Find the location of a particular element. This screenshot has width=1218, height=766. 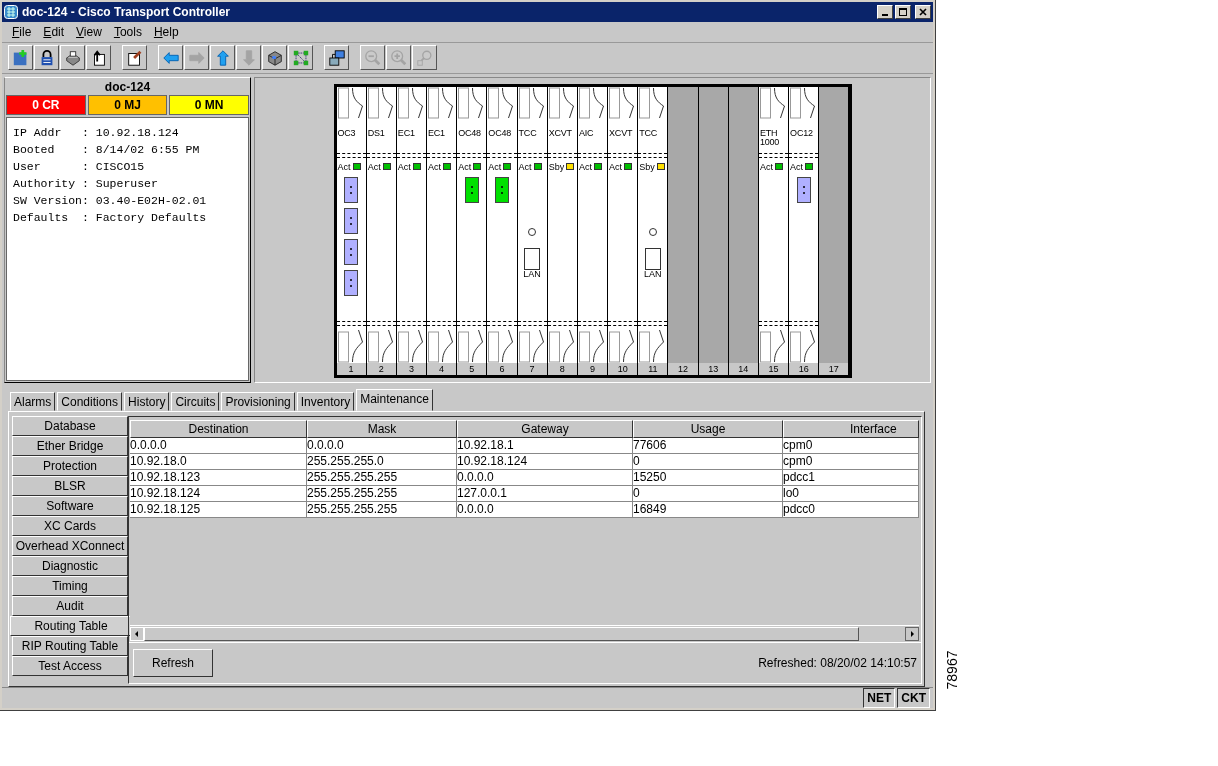

column-header: Gateway is located at coordinates (545, 428).